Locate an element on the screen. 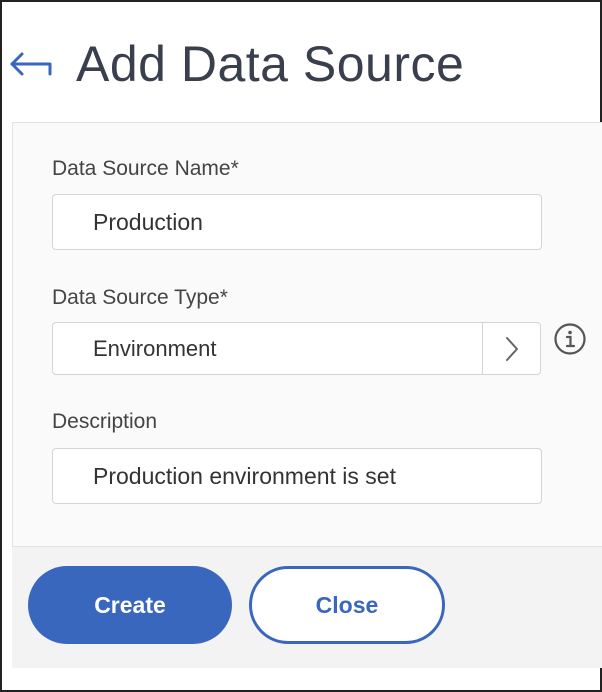  close-button: Close is located at coordinates (347, 605).